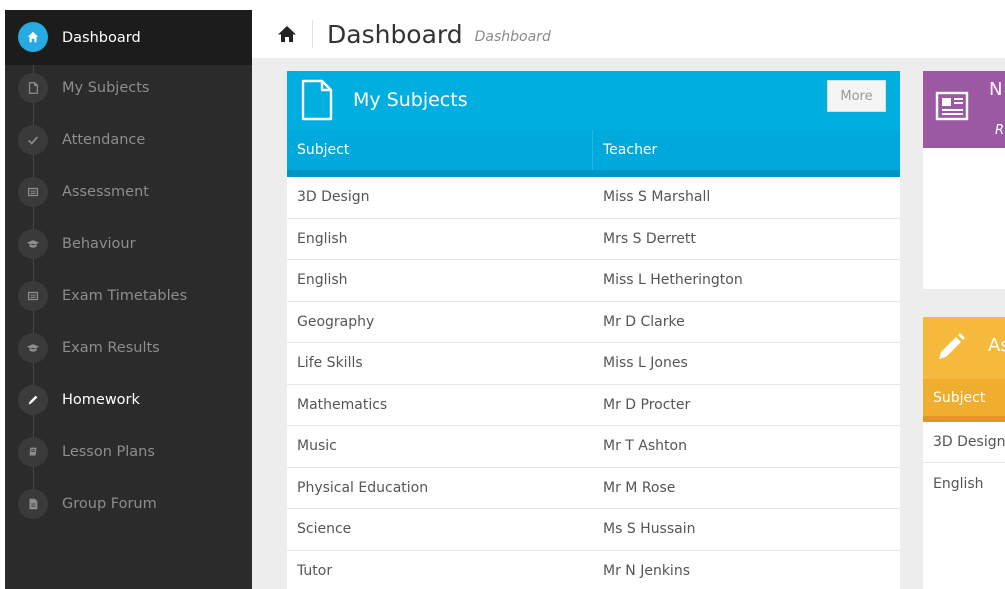  What do you see at coordinates (996, 345) in the screenshot?
I see `panel-title: As` at bounding box center [996, 345].